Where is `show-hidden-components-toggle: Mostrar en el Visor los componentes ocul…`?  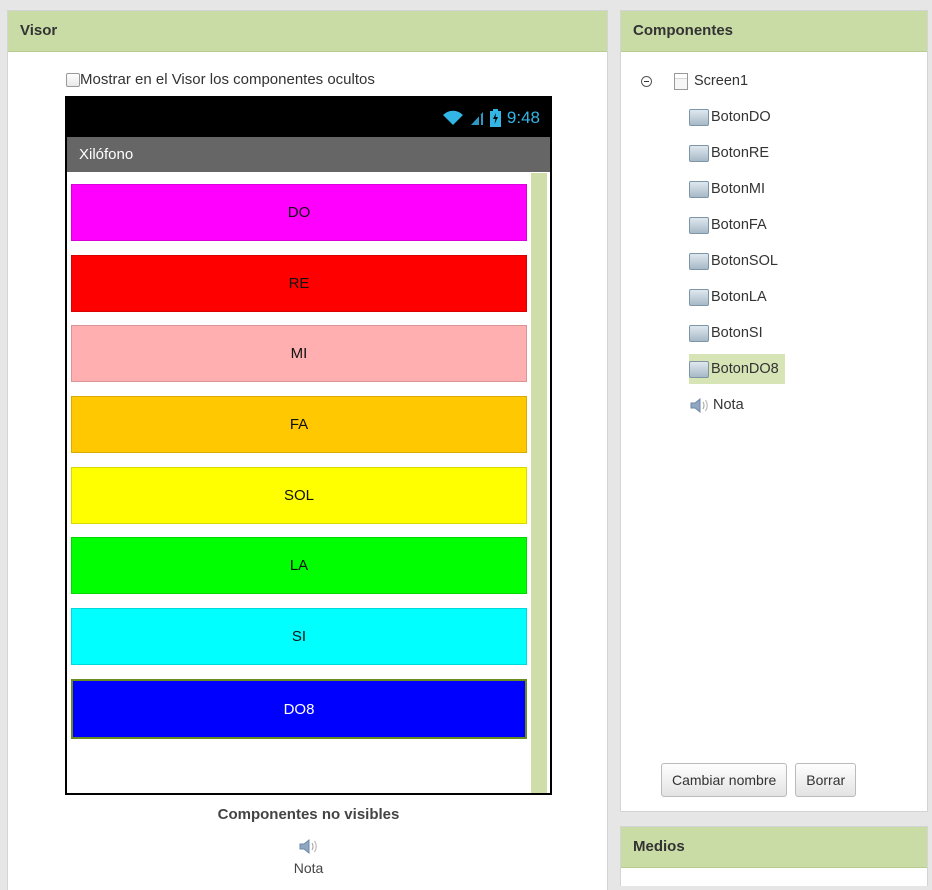
show-hidden-components-toggle: Mostrar en el Visor los componentes ocul… is located at coordinates (220, 79).